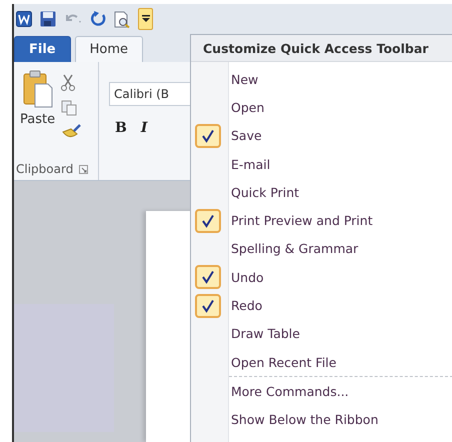 The image size is (452, 442). Describe the element at coordinates (68, 83) in the screenshot. I see `scissors-icon` at that location.